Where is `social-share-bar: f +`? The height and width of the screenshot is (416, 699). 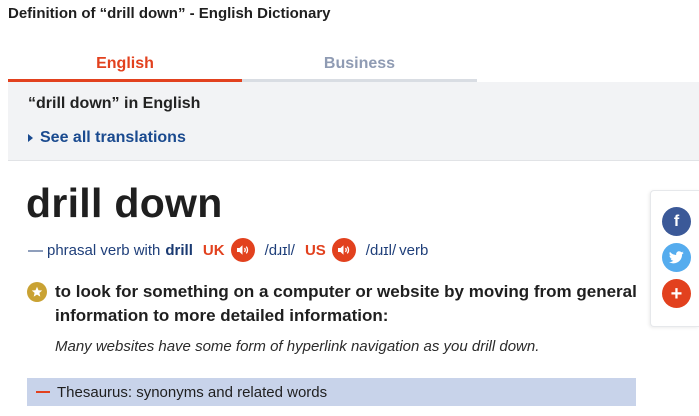
social-share-bar: f + is located at coordinates (674, 258).